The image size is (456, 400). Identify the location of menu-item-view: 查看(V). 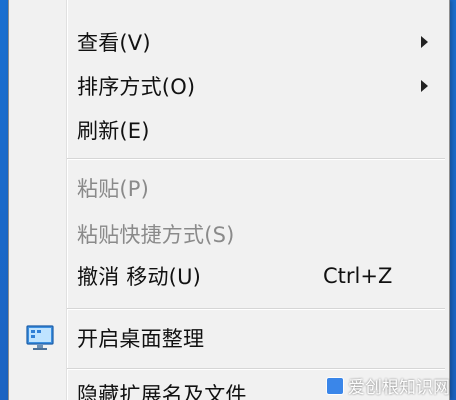
(229, 42).